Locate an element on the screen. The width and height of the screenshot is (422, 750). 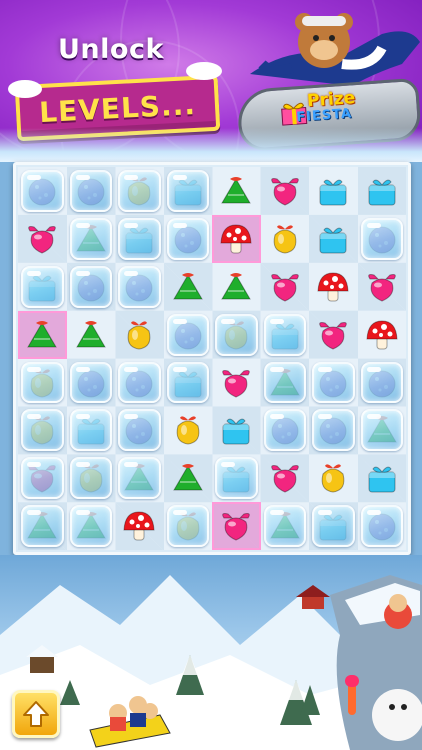
snow-cap is located at coordinates (204, 71).